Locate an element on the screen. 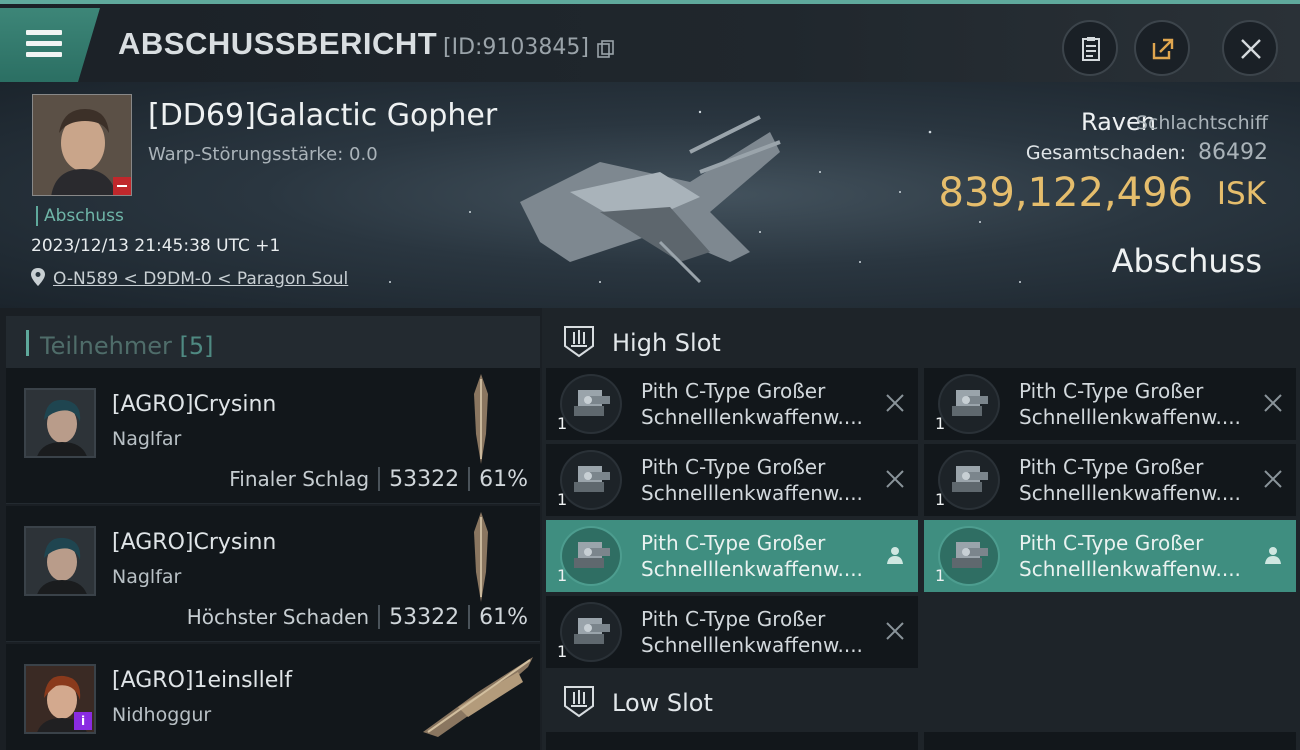 The image size is (1300, 750). kill-tag: Abschuss is located at coordinates (80, 216).